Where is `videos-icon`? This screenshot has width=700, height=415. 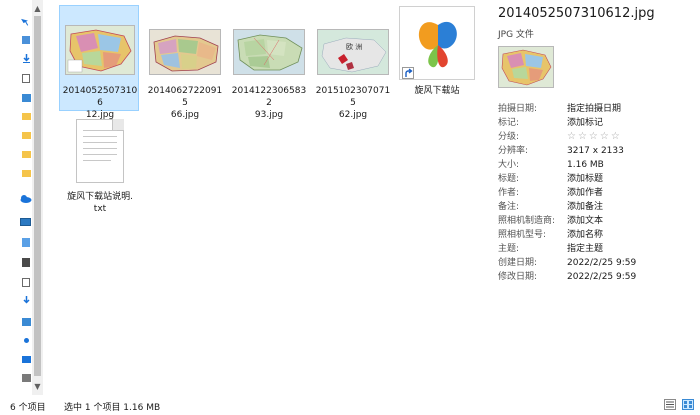
videos-icon is located at coordinates (26, 262).